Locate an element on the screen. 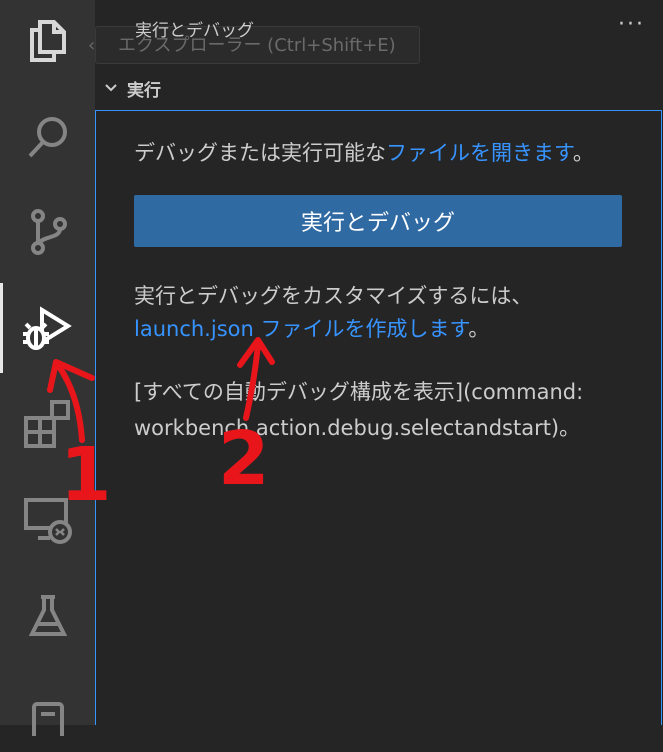  chevron-left-icon: ‹ is located at coordinates (92, 45).